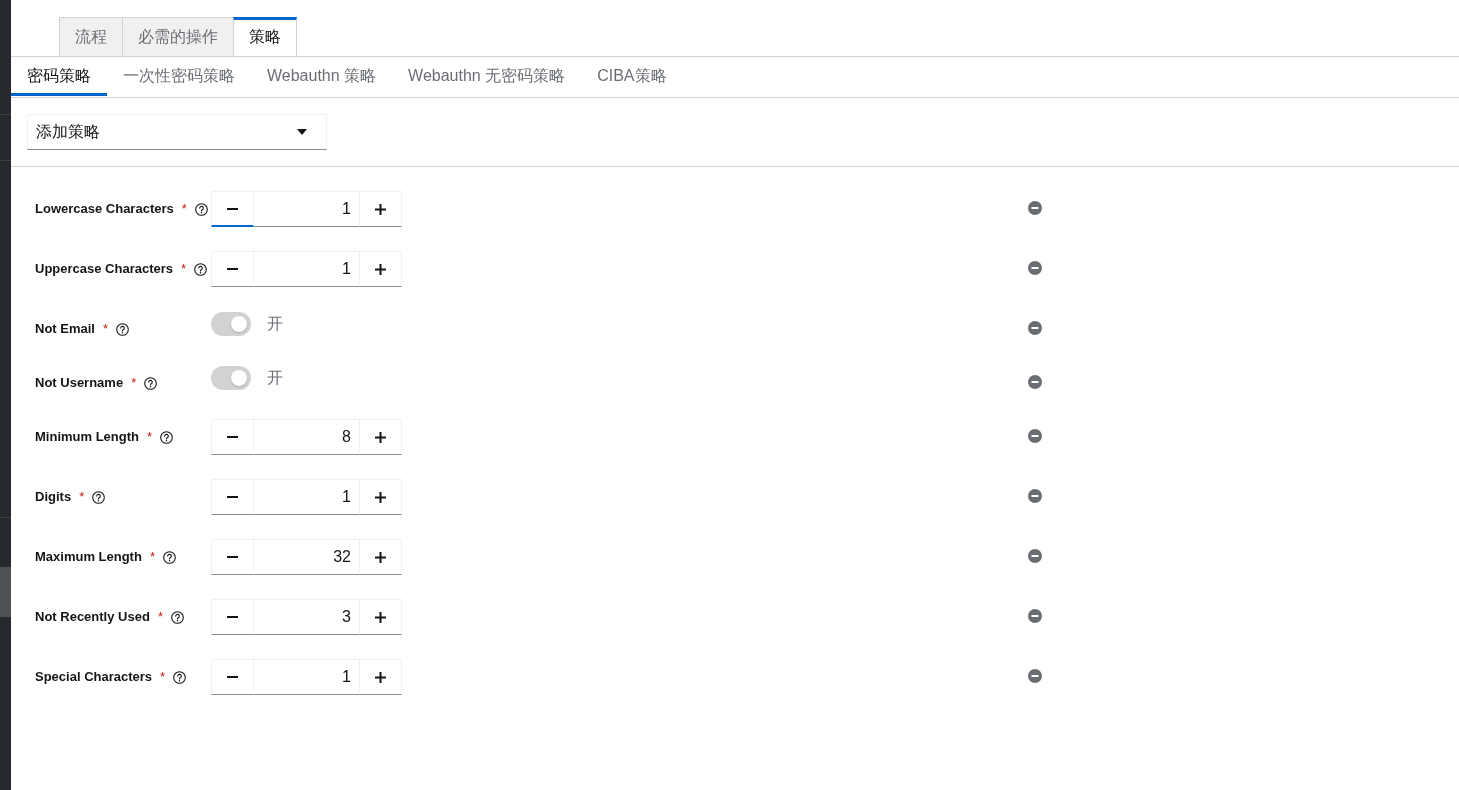  Describe the element at coordinates (632, 76) in the screenshot. I see `tab: CIBA策略` at that location.